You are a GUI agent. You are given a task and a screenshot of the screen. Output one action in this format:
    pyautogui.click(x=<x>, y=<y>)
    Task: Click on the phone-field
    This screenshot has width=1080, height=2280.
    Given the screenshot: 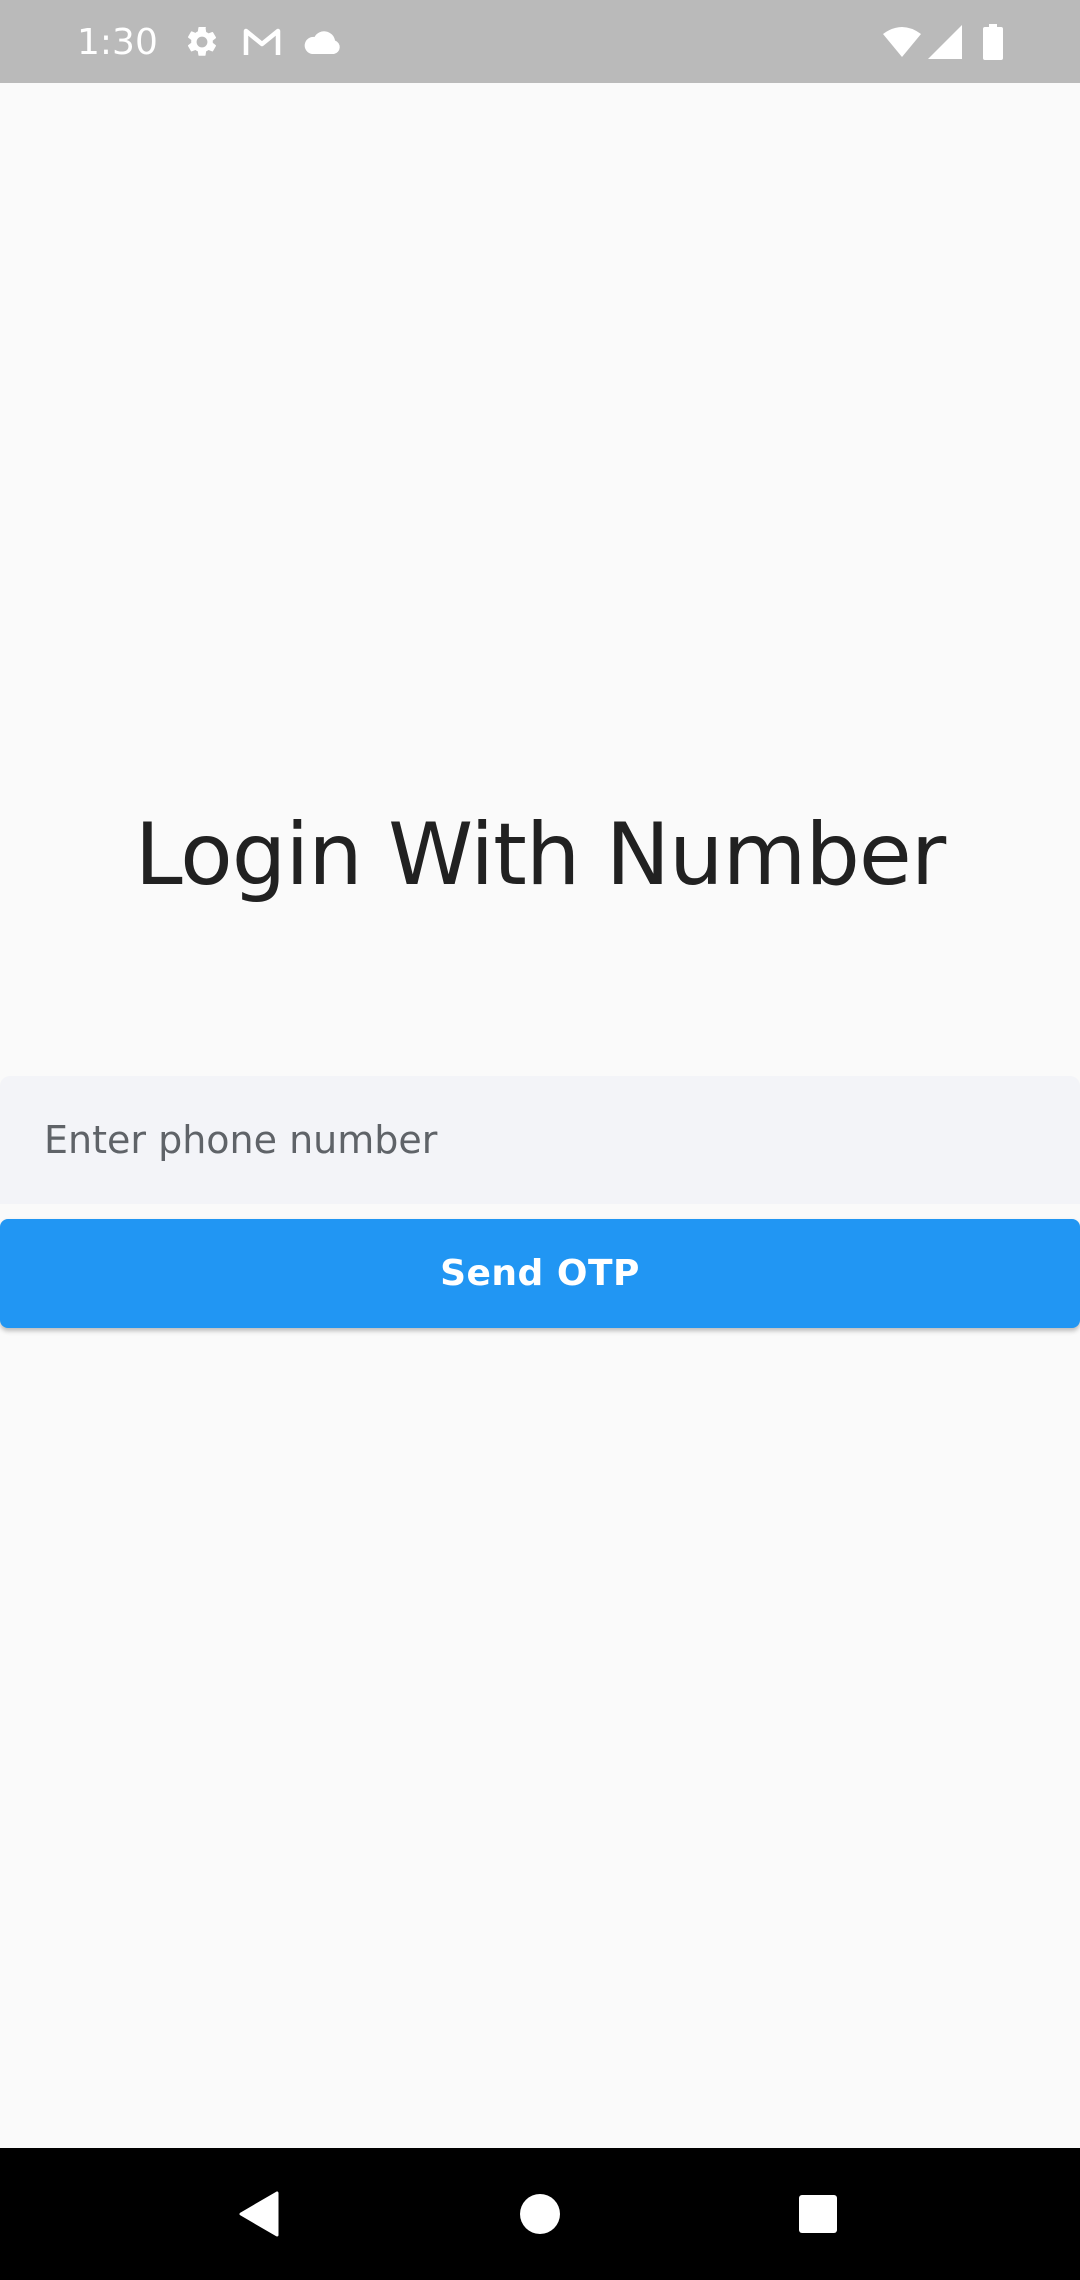 What is the action you would take?
    pyautogui.click(x=540, y=1140)
    